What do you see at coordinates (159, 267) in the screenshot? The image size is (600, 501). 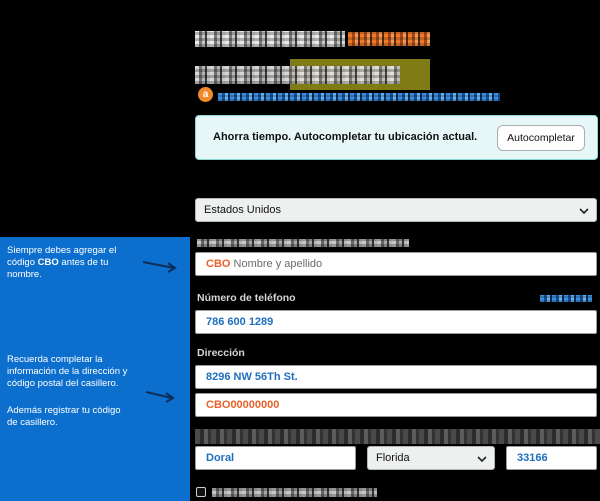 I see `arrow-to-name-field` at bounding box center [159, 267].